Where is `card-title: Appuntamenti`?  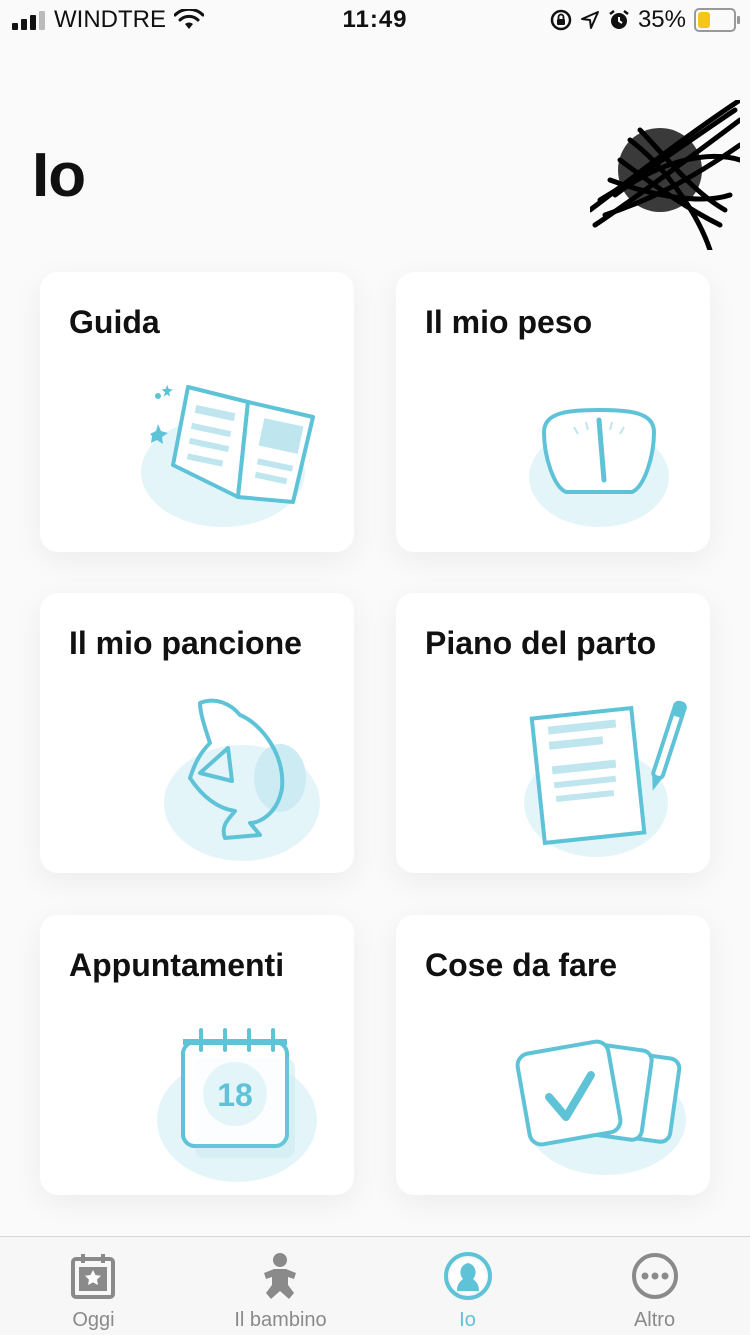 card-title: Appuntamenti is located at coordinates (177, 965).